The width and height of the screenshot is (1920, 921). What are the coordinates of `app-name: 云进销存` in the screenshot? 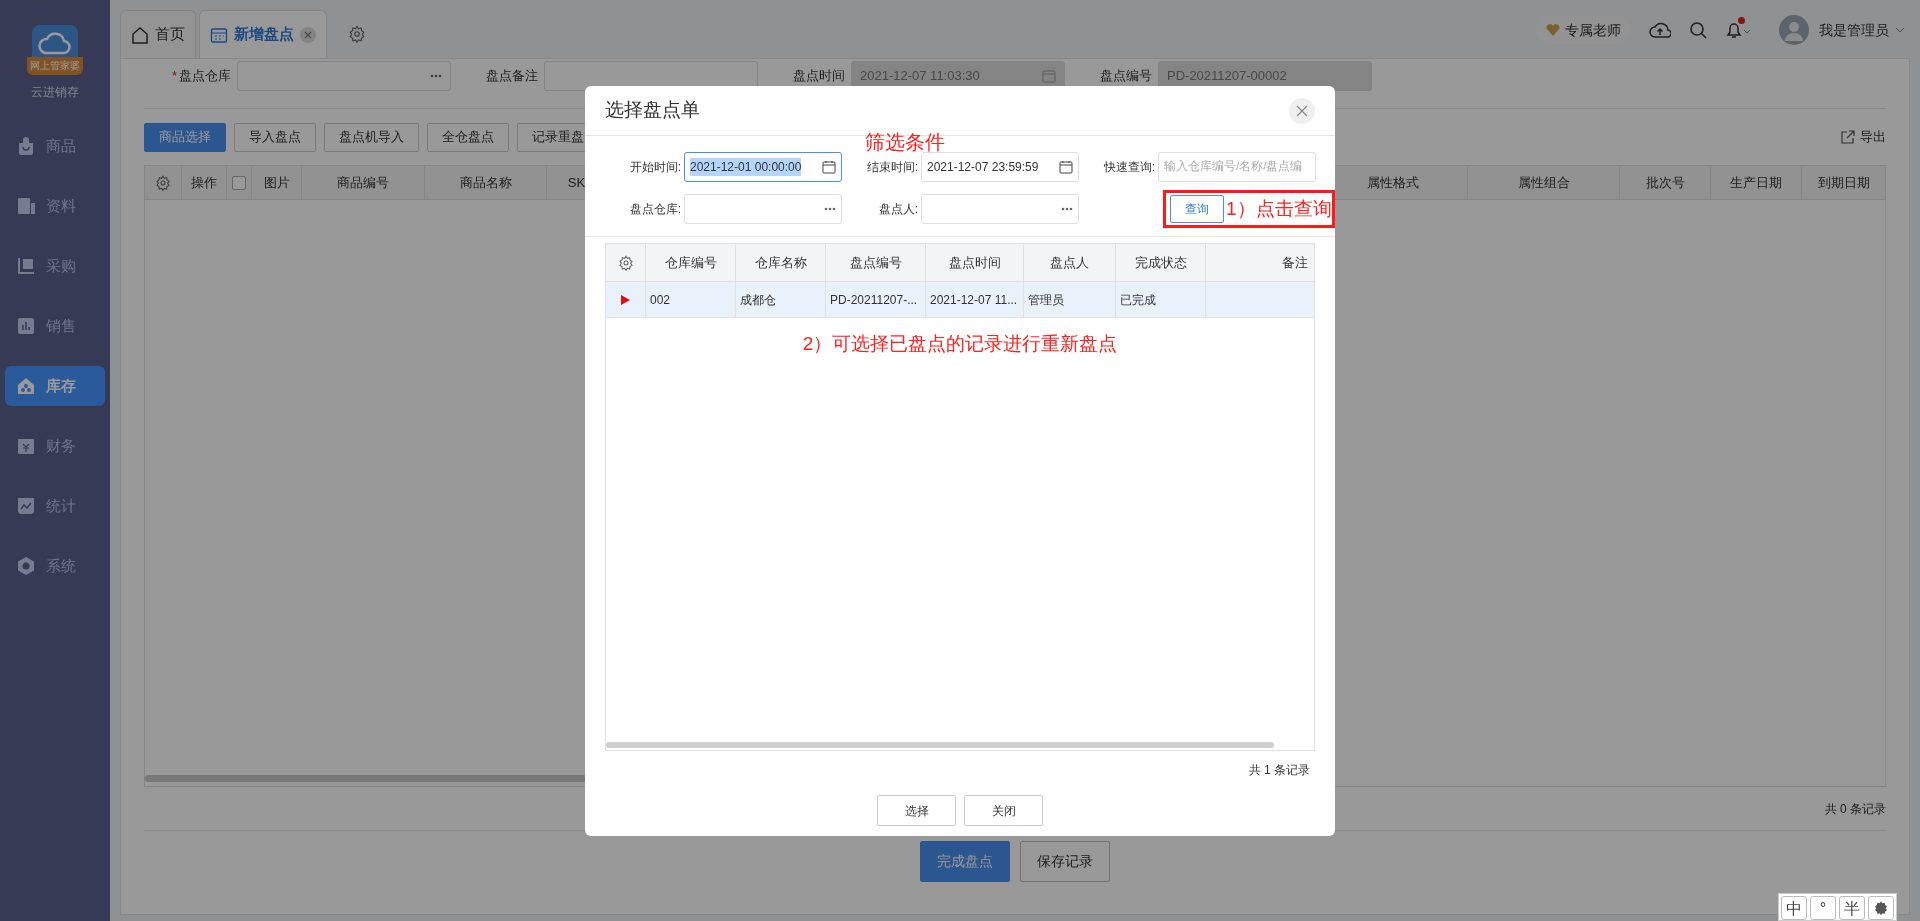 It's located at (55, 92).